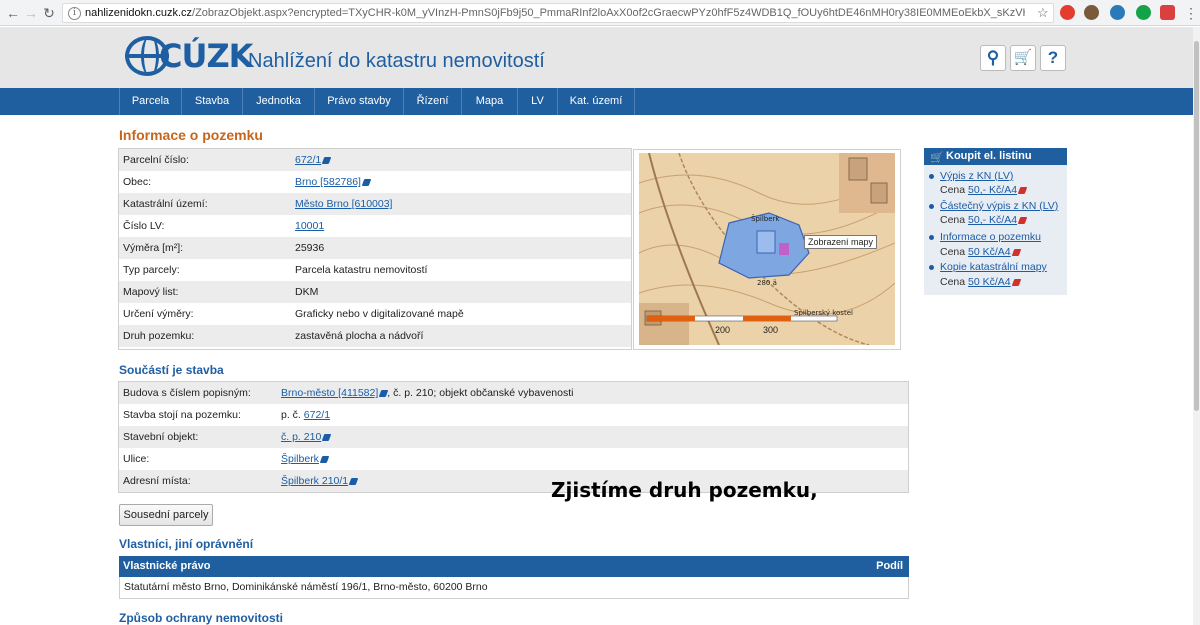 This screenshot has height=625, width=1200. What do you see at coordinates (151, 292) in the screenshot?
I see `row-label: Mapový list:` at bounding box center [151, 292].